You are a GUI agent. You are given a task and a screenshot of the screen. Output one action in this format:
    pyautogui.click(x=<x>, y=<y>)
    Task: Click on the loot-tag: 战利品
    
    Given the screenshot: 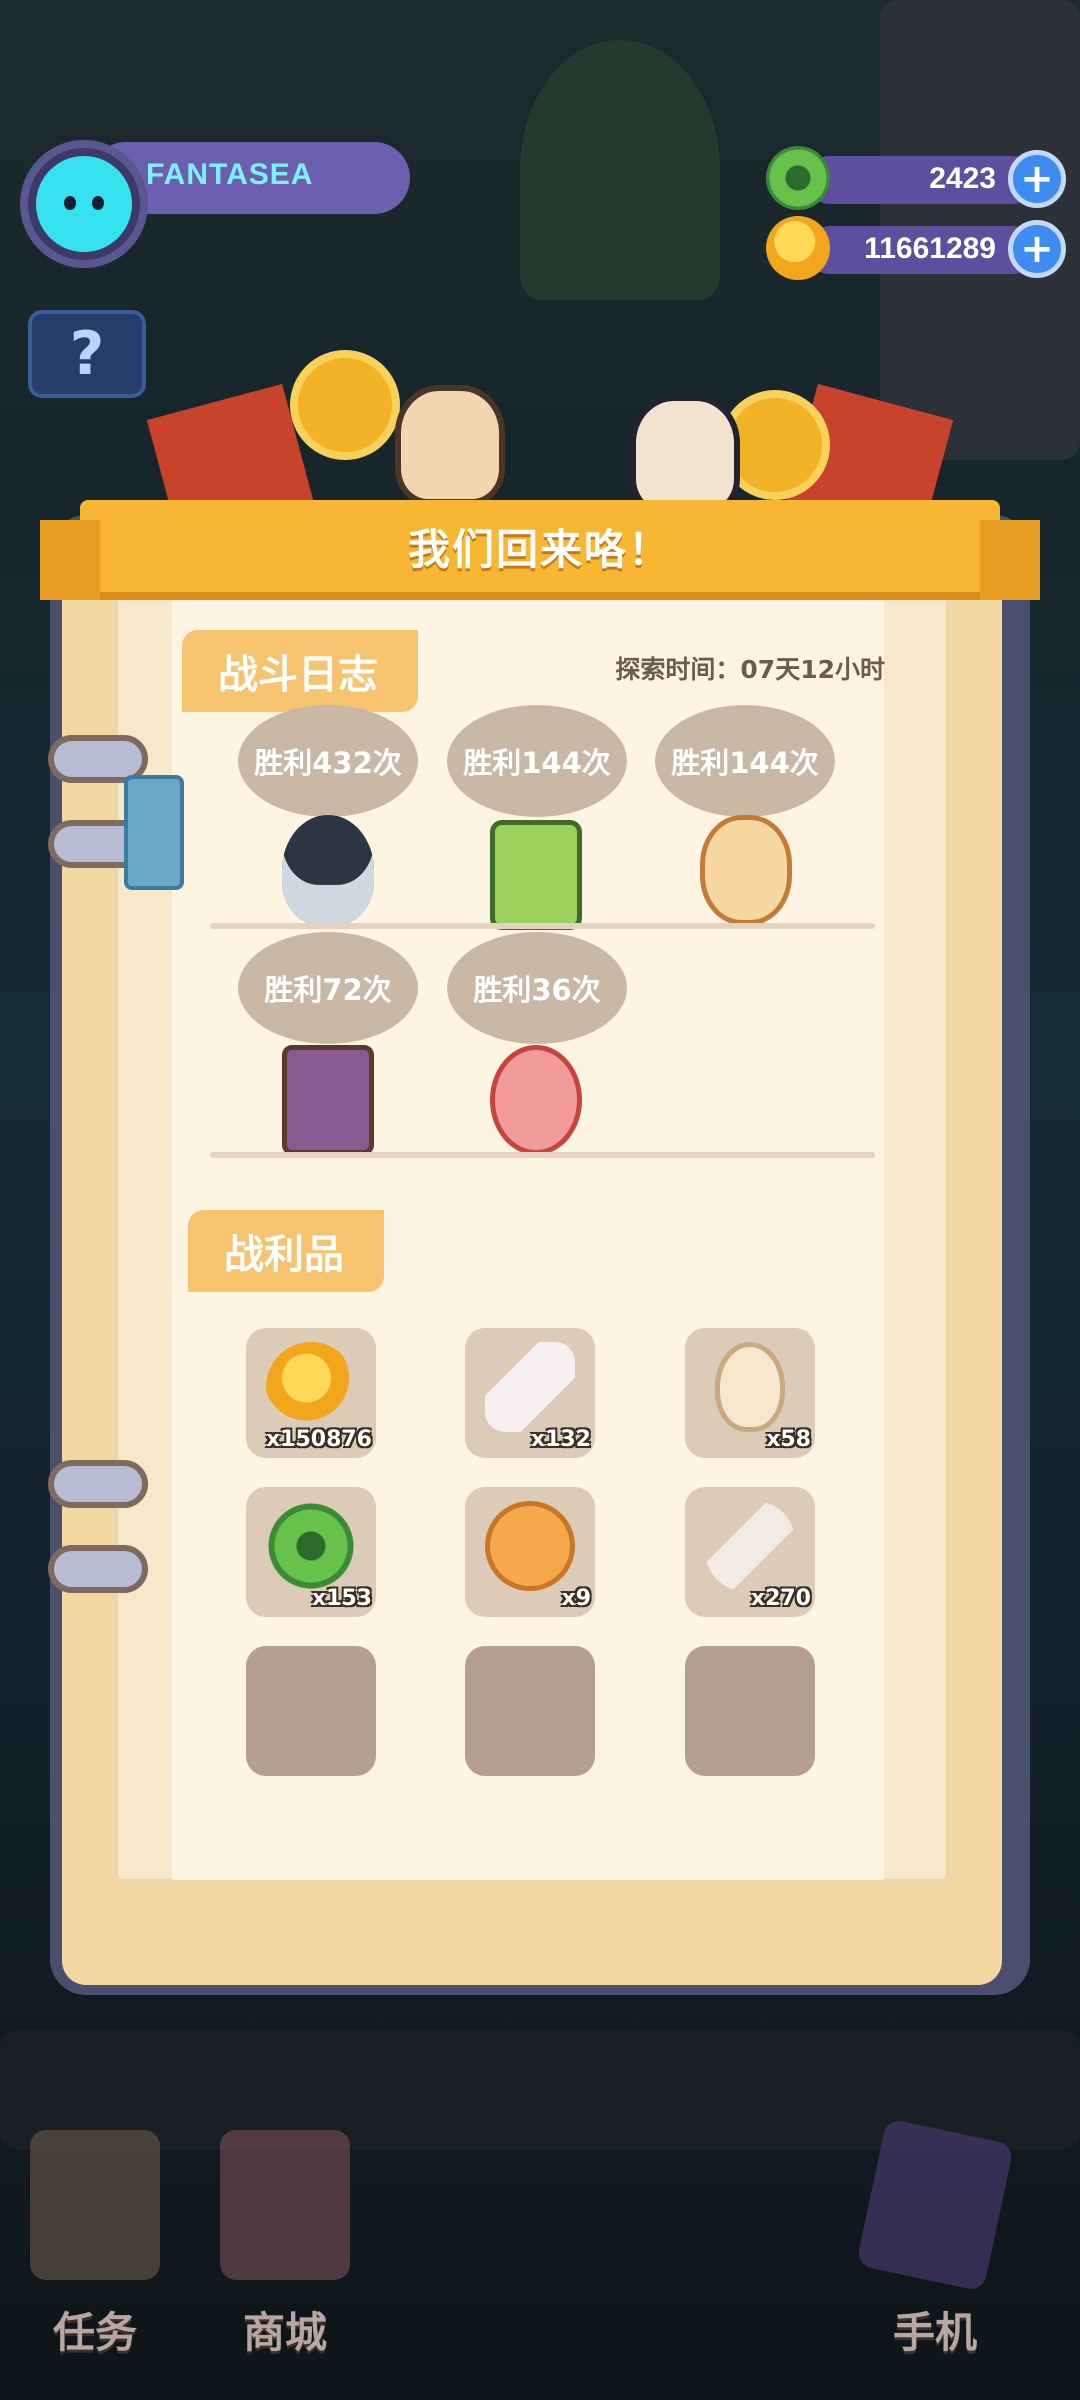 What is the action you would take?
    pyautogui.click(x=286, y=1251)
    